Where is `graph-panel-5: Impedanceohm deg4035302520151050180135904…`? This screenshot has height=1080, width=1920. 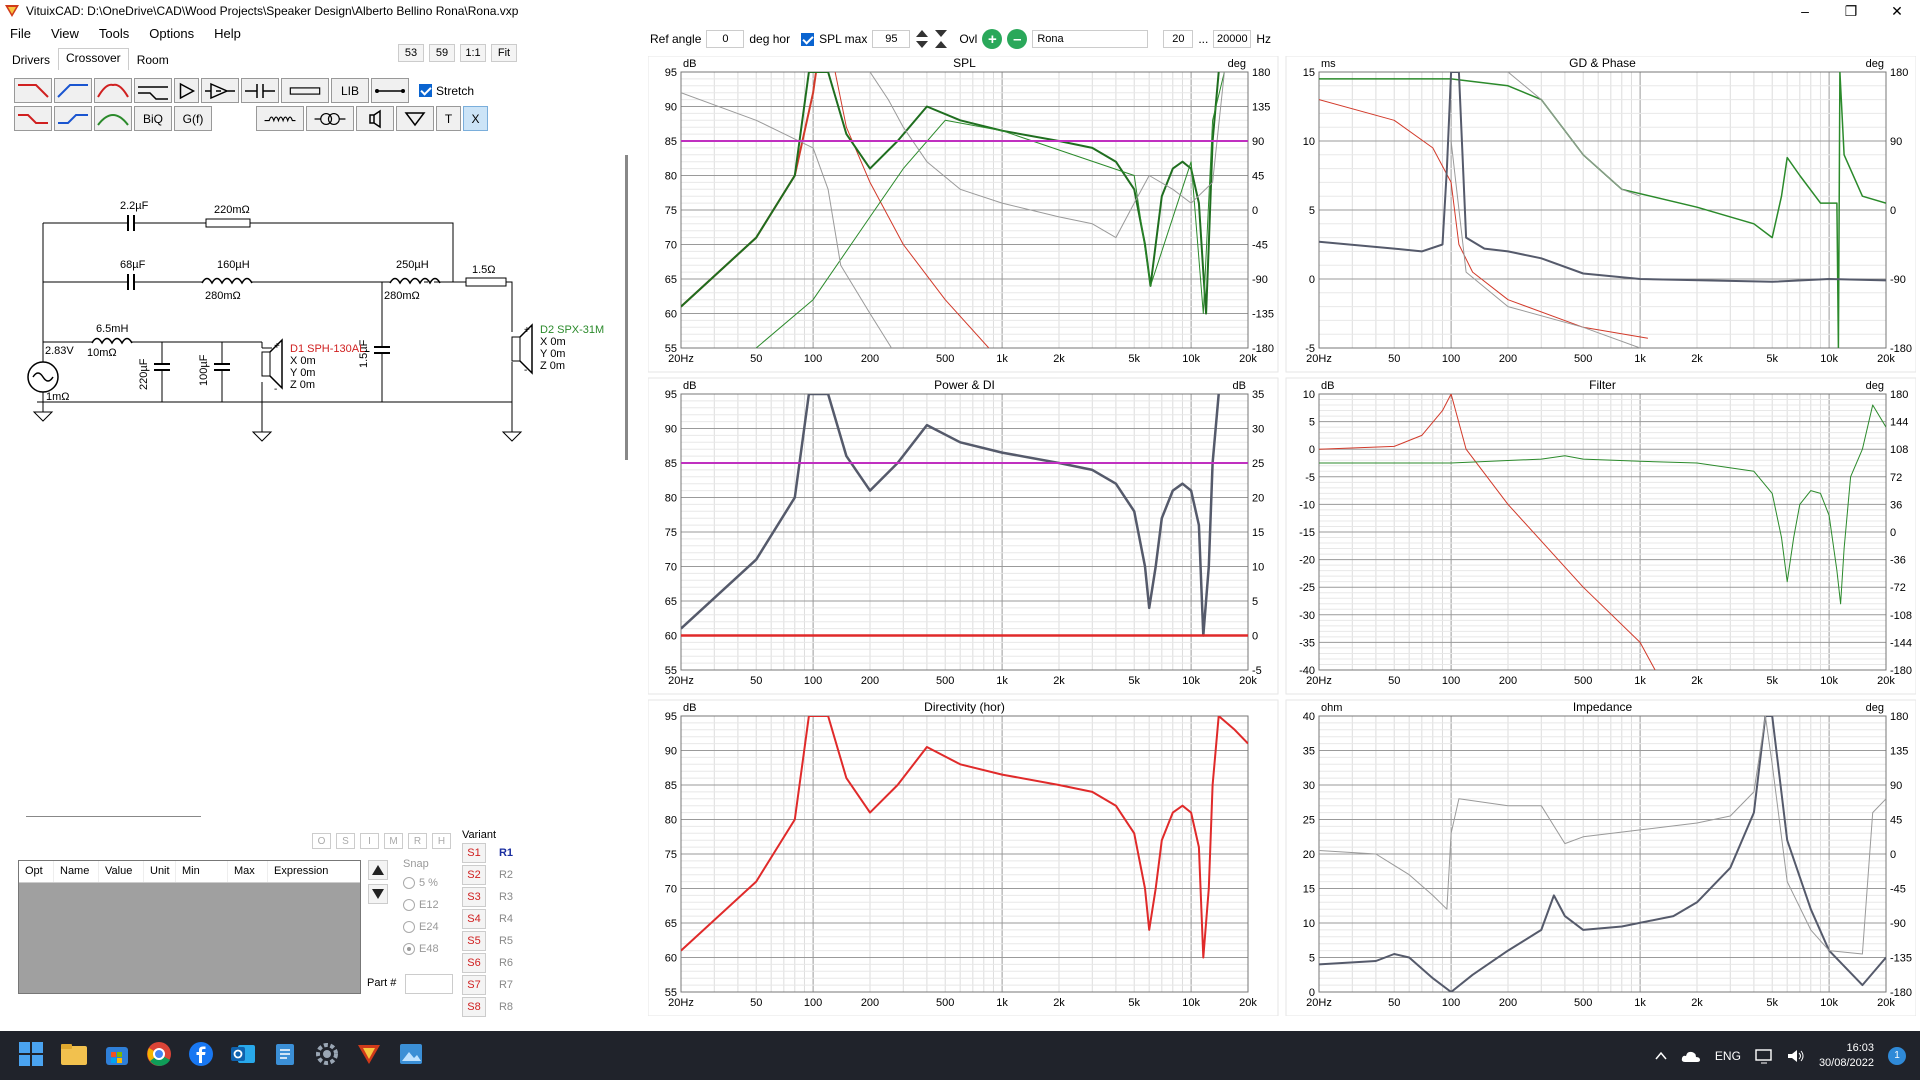 graph-panel-5: Impedanceohm deg4035302520151050180135904… is located at coordinates (1600, 857).